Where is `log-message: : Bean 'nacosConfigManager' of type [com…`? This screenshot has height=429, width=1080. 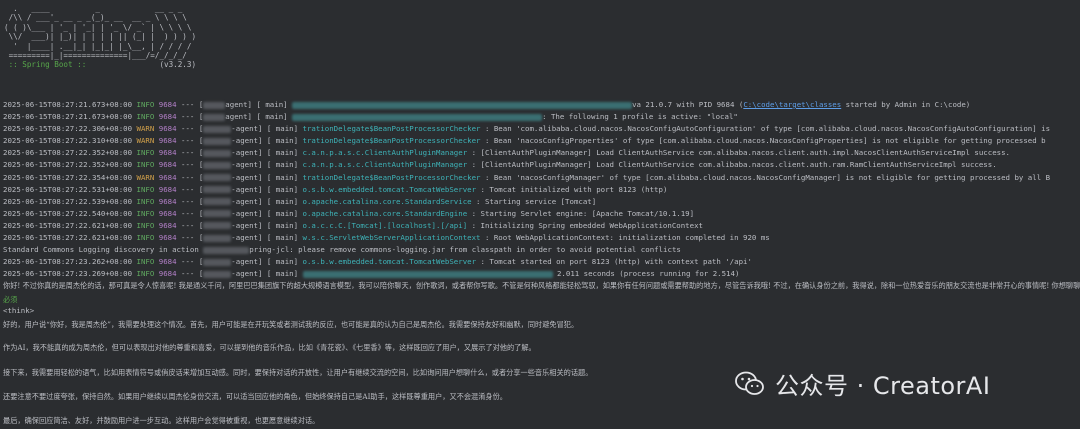
log-message: : Bean 'nacosConfigManager' of type [com… is located at coordinates (765, 177).